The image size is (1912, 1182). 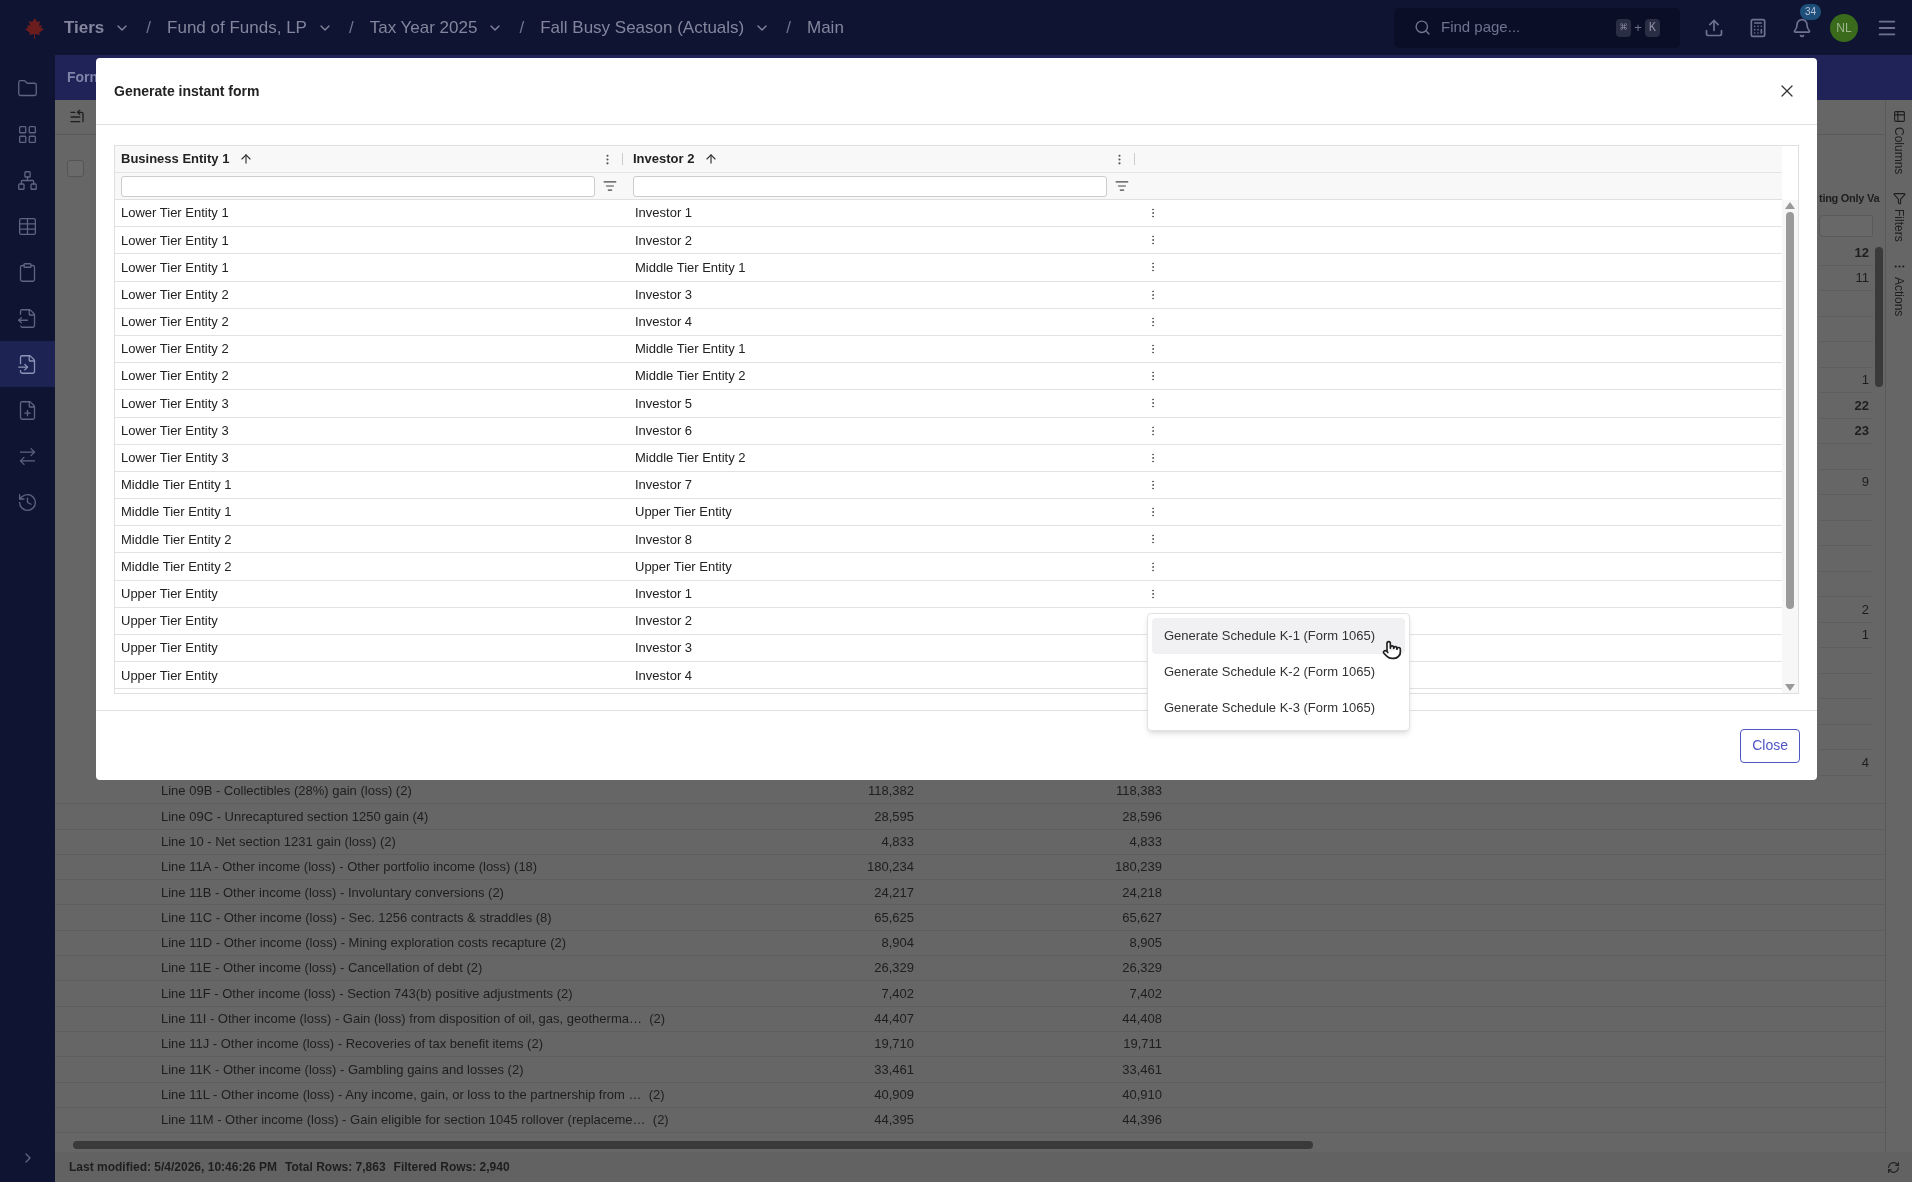 I want to click on search-bar: Find page... ⌘ + K, so click(x=1537, y=27).